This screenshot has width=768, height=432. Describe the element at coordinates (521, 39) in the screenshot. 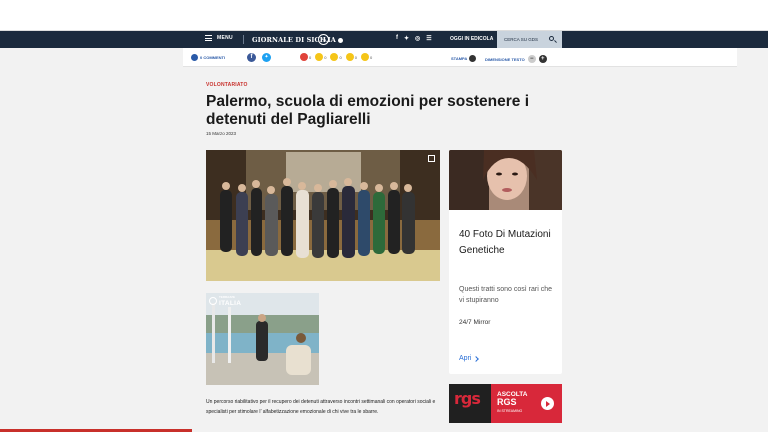

I see `search-label: CERCA SU GDS` at that location.